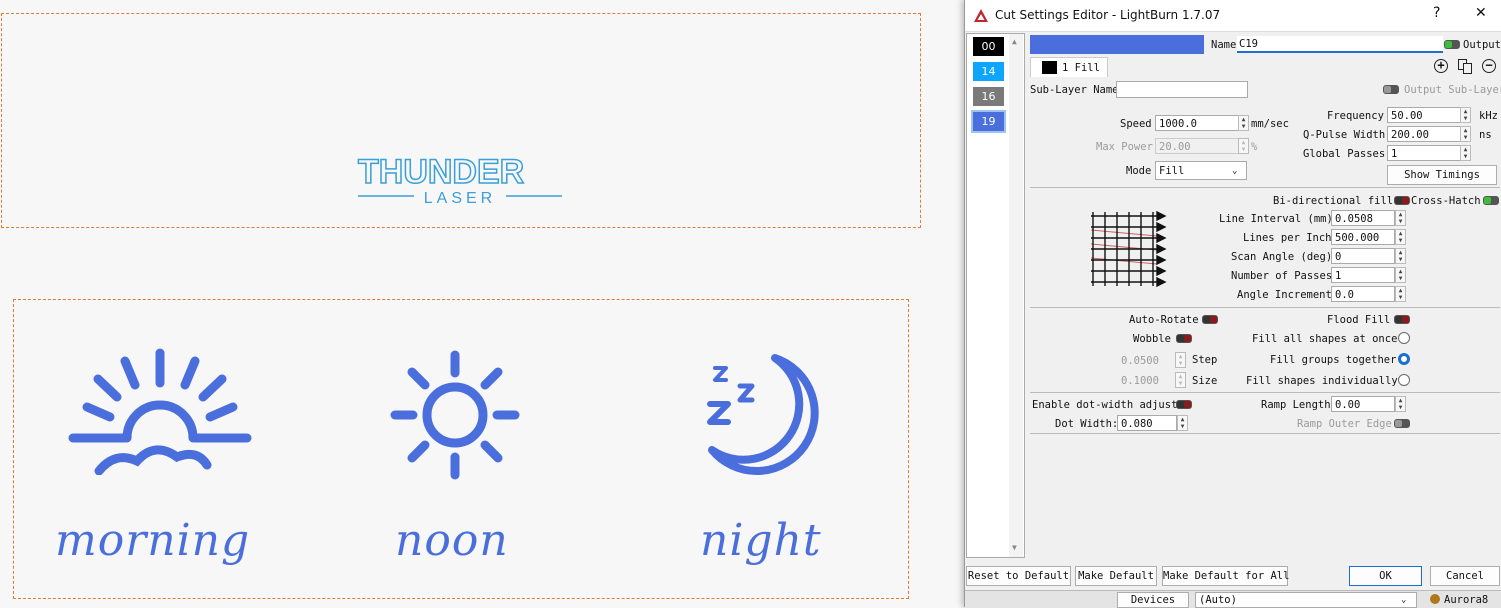  Describe the element at coordinates (1424, 115) in the screenshot. I see `frequency-input: 50.00` at that location.